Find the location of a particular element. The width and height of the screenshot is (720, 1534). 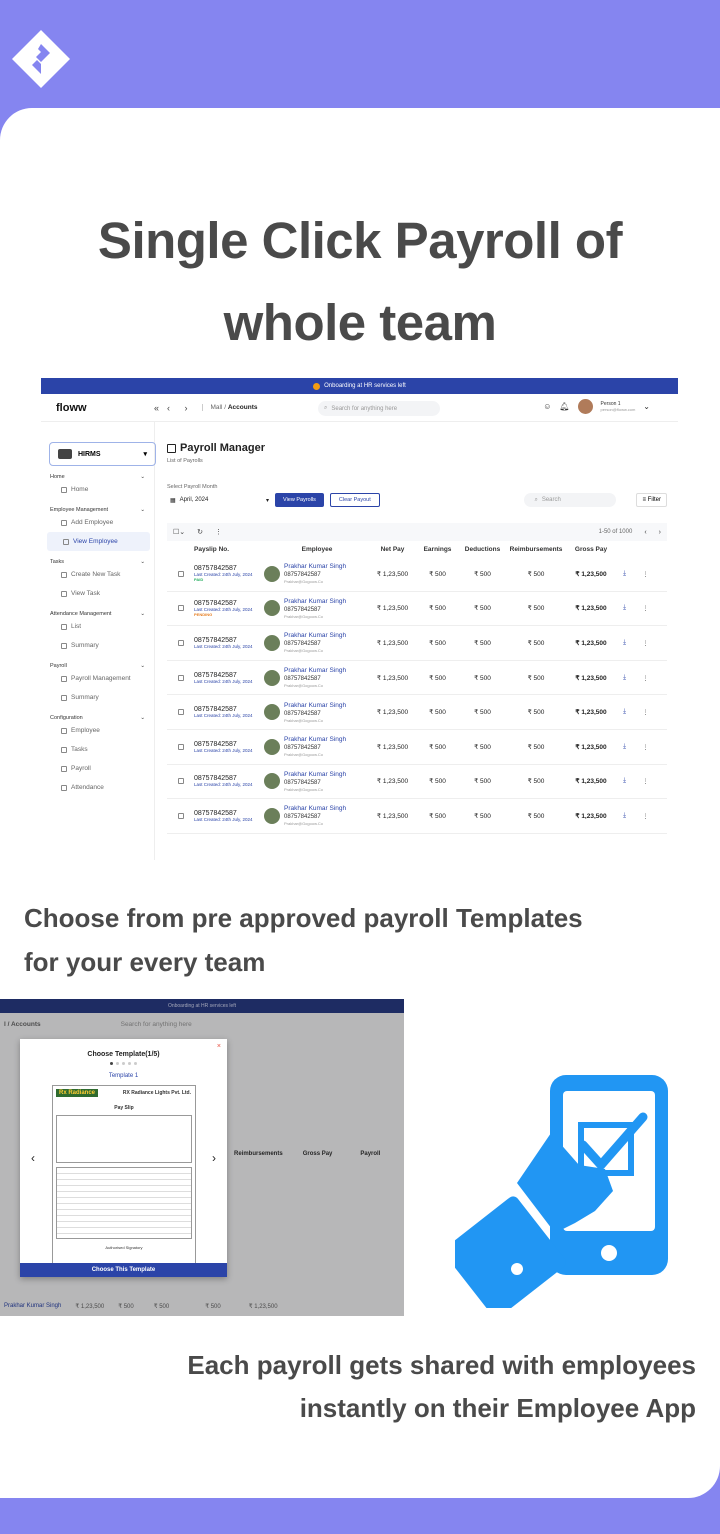

table-search-input: ⌕ Search is located at coordinates (570, 500).